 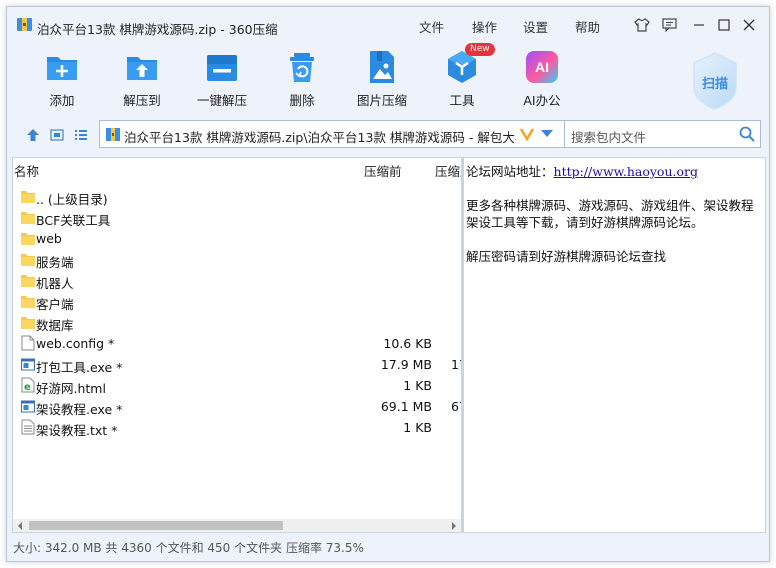 What do you see at coordinates (320, 137) in the screenshot?
I see `address-path: 泊众平台13款 棋牌游戏源码.zip\泊众平台13款 棋牌游戏源码 - 解包大小` at bounding box center [320, 137].